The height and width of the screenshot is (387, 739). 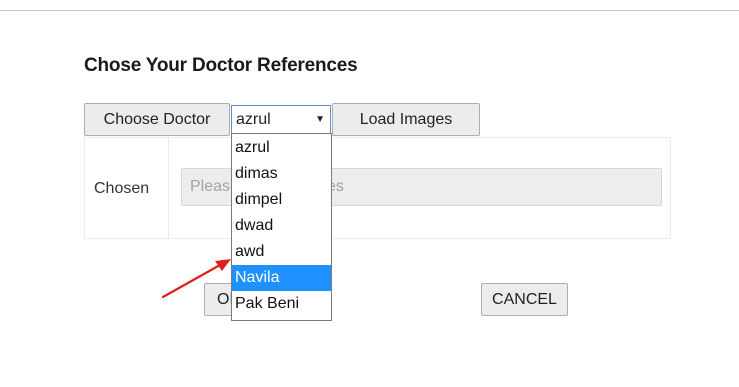 I want to click on dropdown-option: dimpel, so click(x=281, y=200).